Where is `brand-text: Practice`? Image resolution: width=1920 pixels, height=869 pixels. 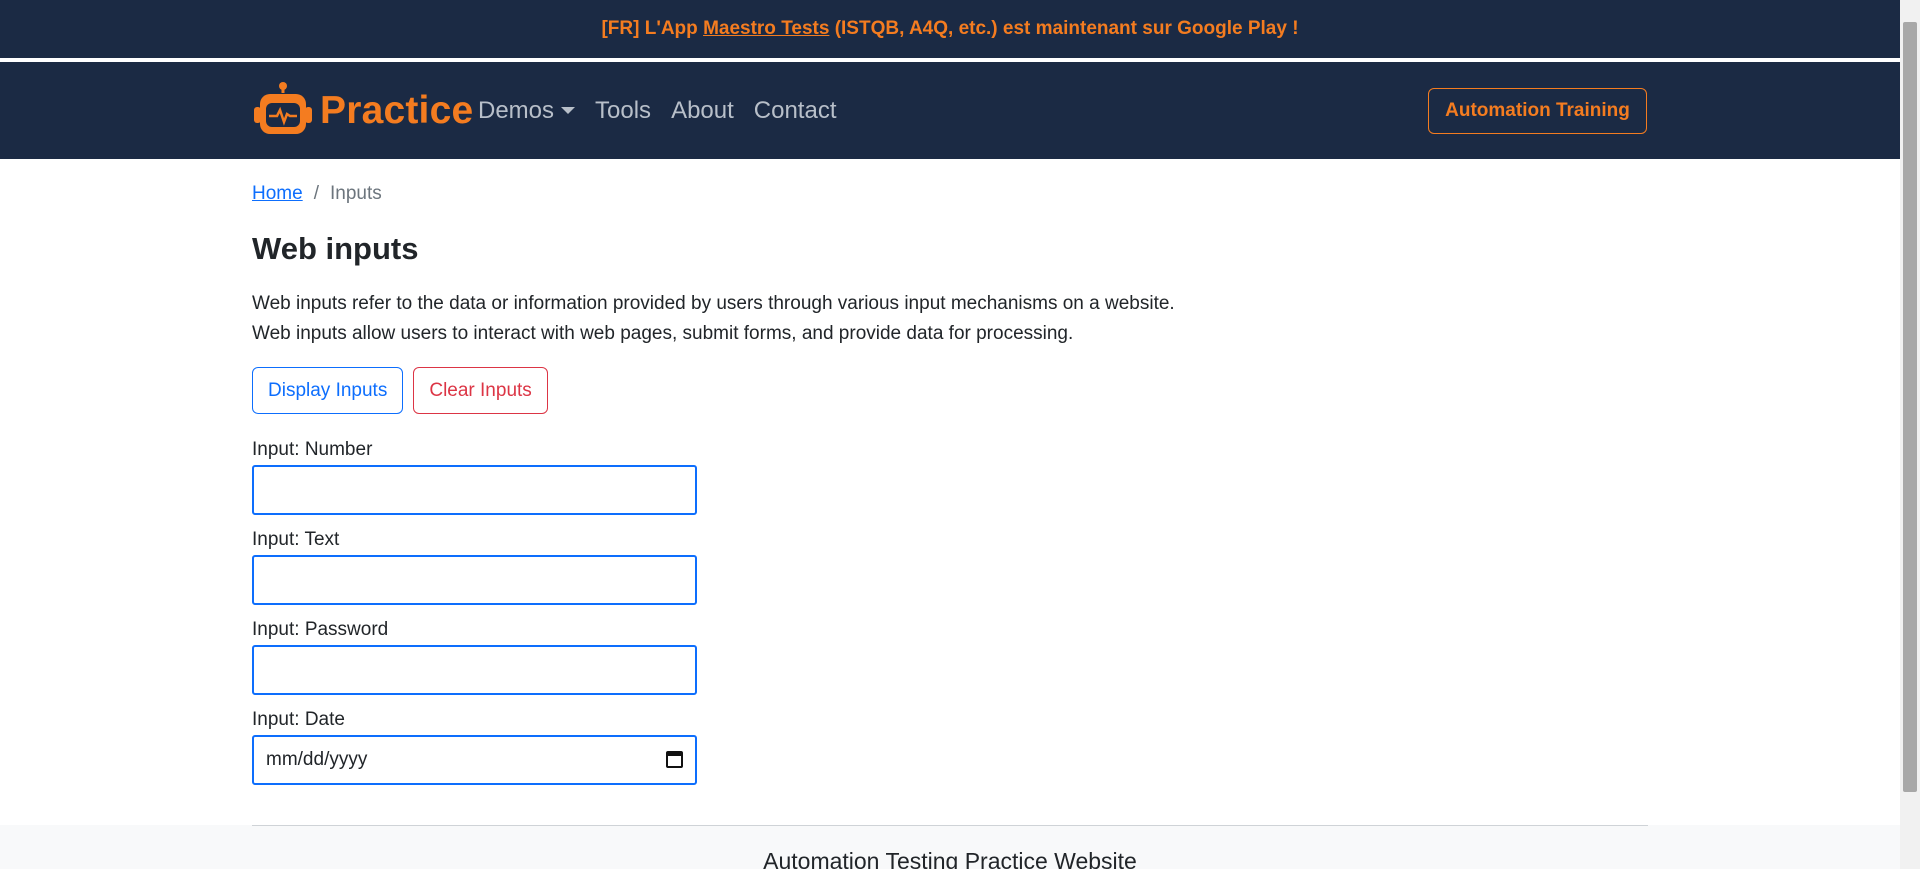
brand-text: Practice is located at coordinates (397, 110).